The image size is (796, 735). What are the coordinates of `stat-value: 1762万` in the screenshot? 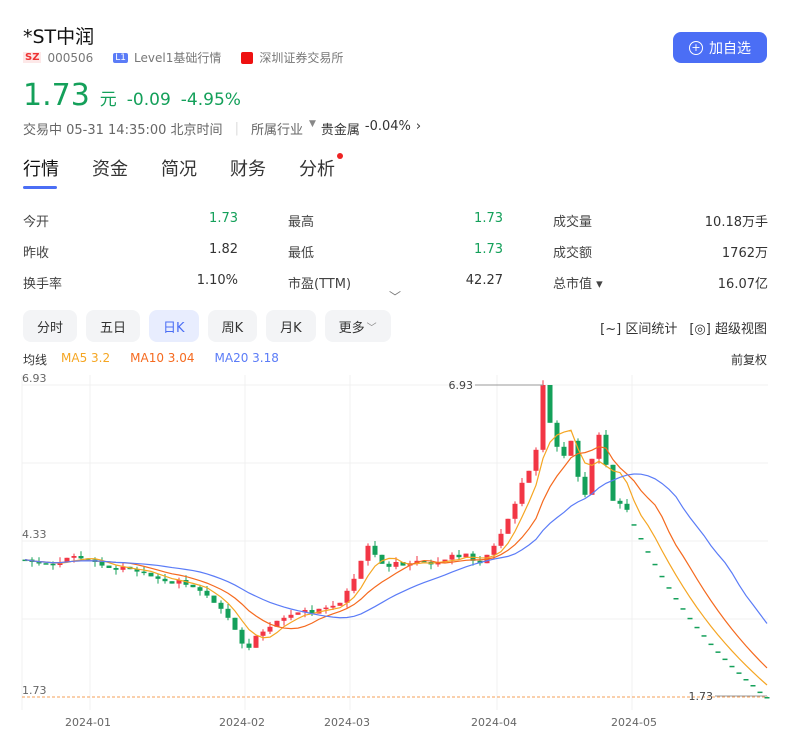 It's located at (744, 253).